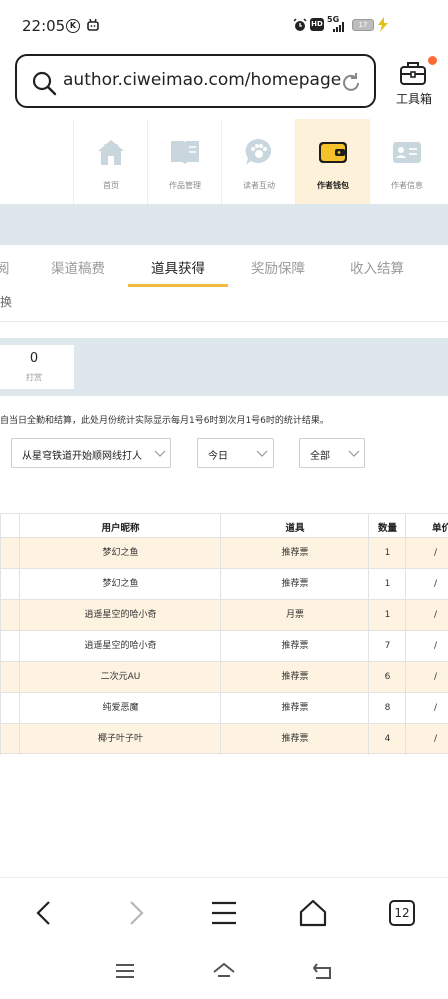 The height and width of the screenshot is (999, 448). I want to click on nav-item-wallet: 作者钱包, so click(332, 161).